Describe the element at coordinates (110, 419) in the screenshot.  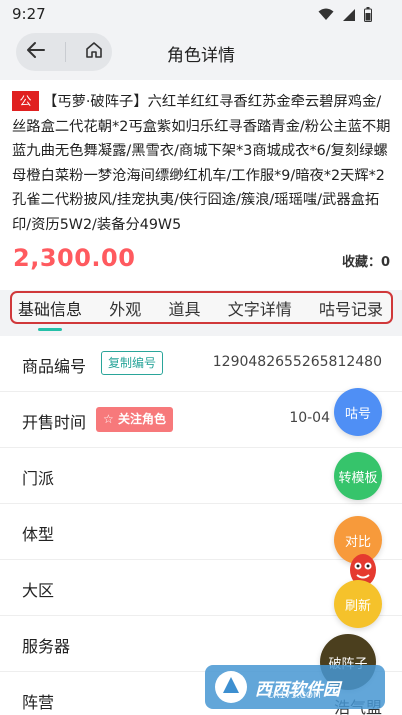
I see `star-icon: ☆` at that location.